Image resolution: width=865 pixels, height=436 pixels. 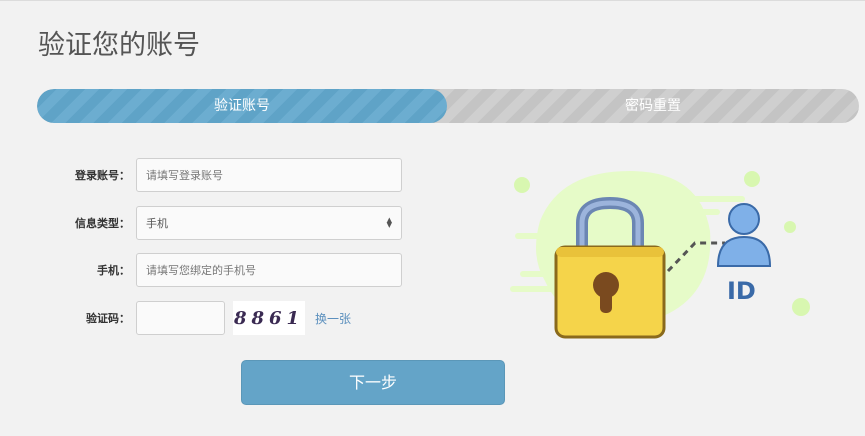 What do you see at coordinates (157, 223) in the screenshot?
I see `info-type-value: 手机` at bounding box center [157, 223].